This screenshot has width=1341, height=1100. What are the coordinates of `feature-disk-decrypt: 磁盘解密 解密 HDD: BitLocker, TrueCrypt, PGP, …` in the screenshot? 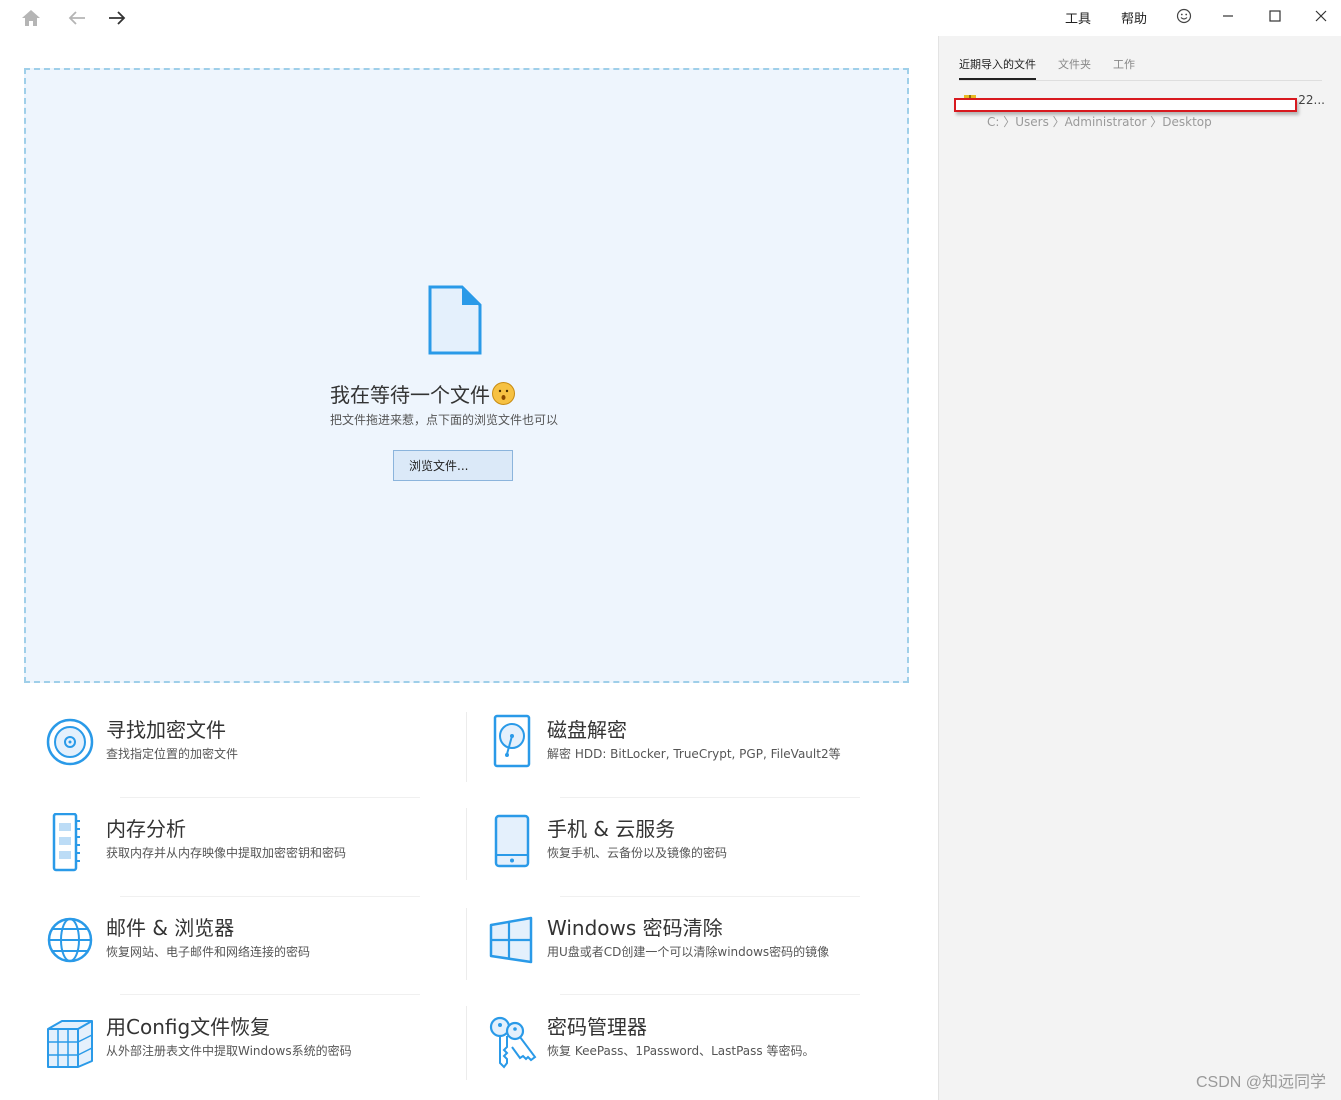 It's located at (687, 754).